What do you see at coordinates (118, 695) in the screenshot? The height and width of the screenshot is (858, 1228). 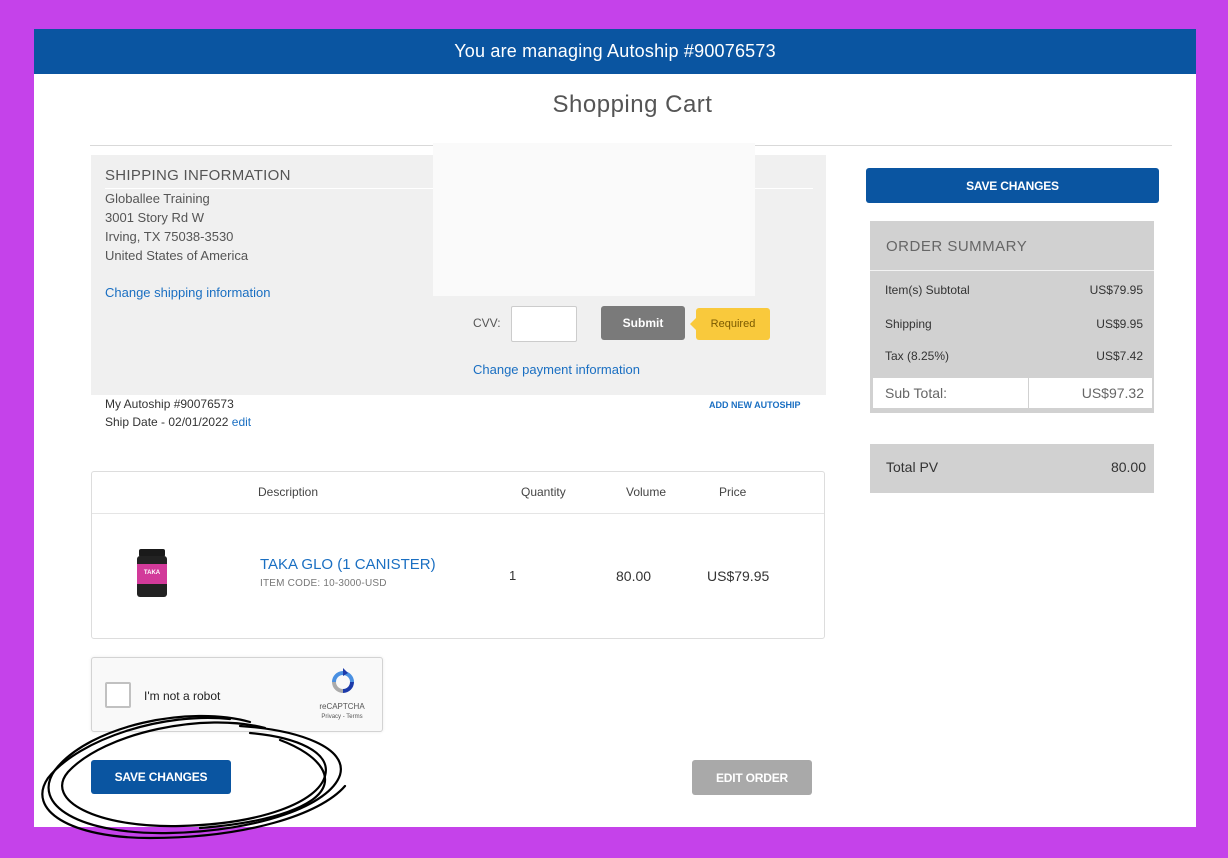 I see `recaptcha-checkbox` at bounding box center [118, 695].